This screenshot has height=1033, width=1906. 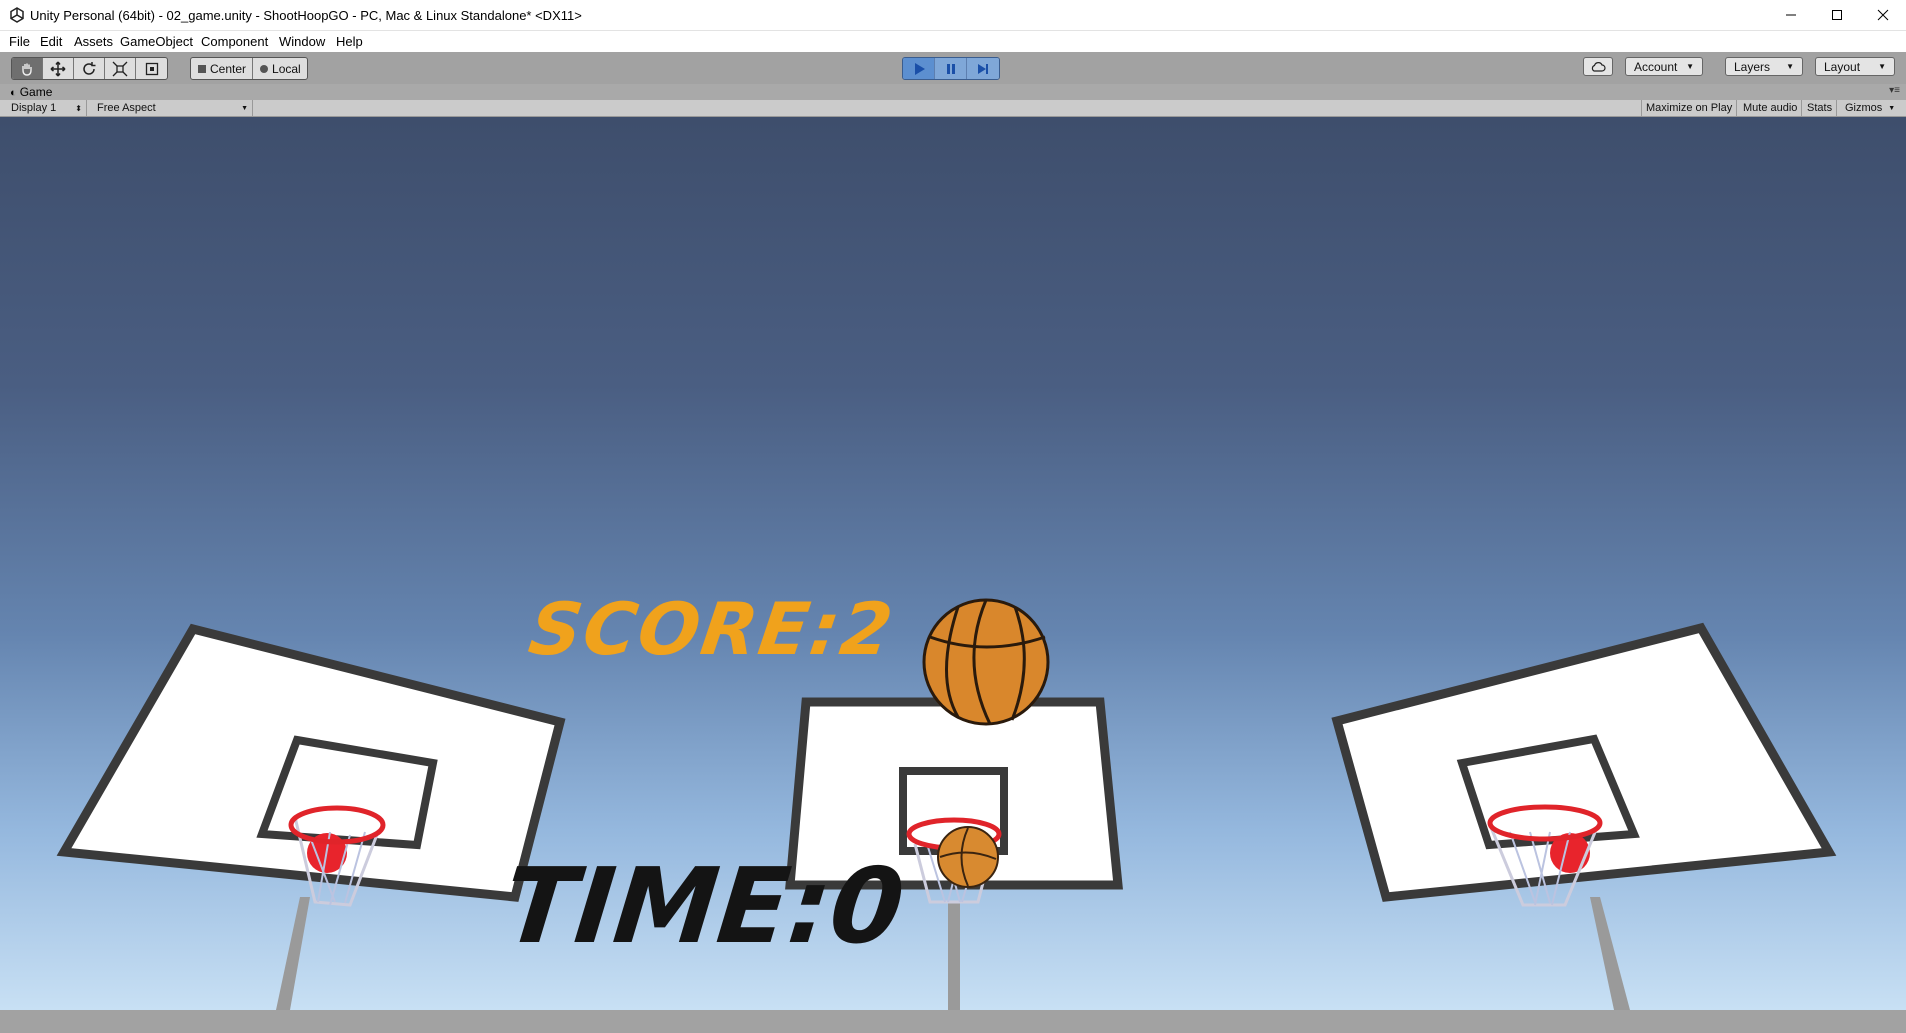 I want to click on step-button, so click(x=983, y=68).